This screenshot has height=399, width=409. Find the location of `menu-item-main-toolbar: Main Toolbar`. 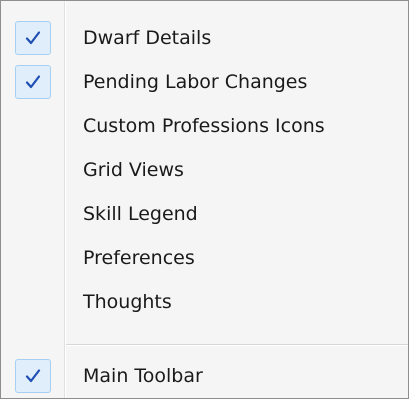

menu-item-main-toolbar: Main Toolbar is located at coordinates (204, 376).